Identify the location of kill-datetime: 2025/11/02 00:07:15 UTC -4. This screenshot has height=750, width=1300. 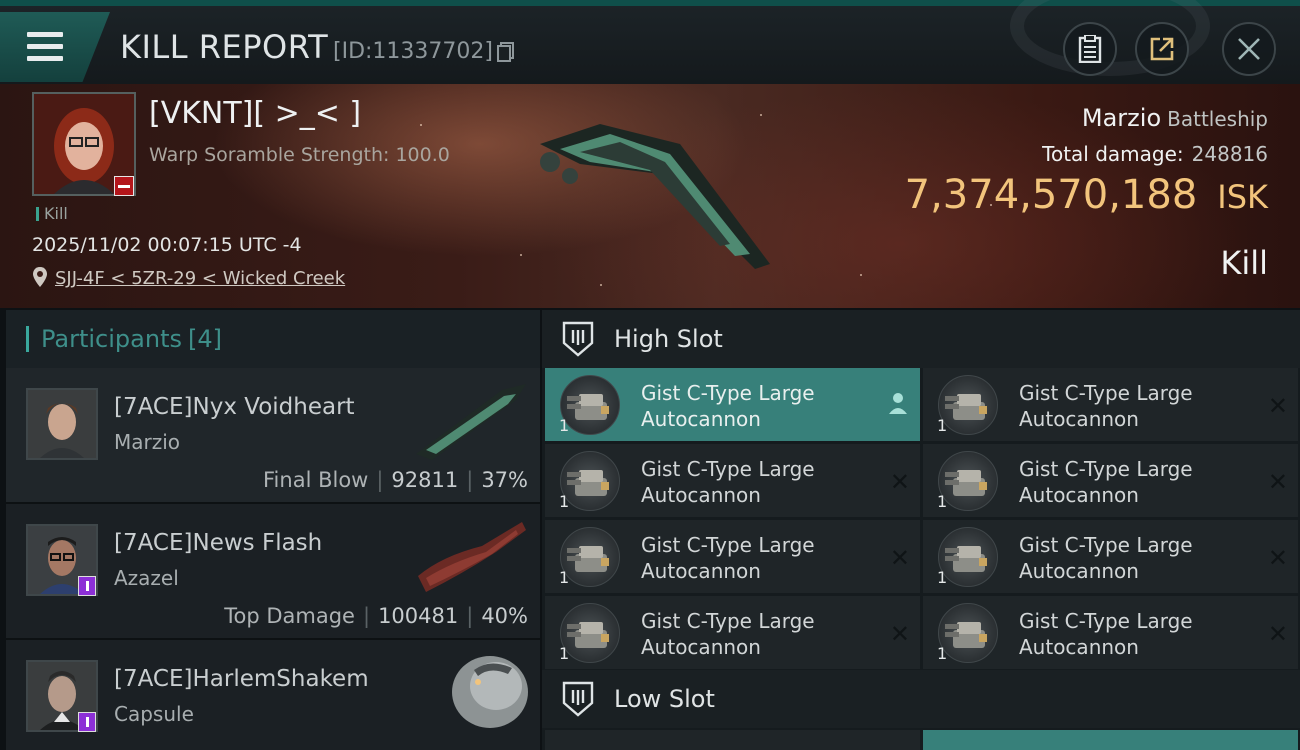
(167, 245).